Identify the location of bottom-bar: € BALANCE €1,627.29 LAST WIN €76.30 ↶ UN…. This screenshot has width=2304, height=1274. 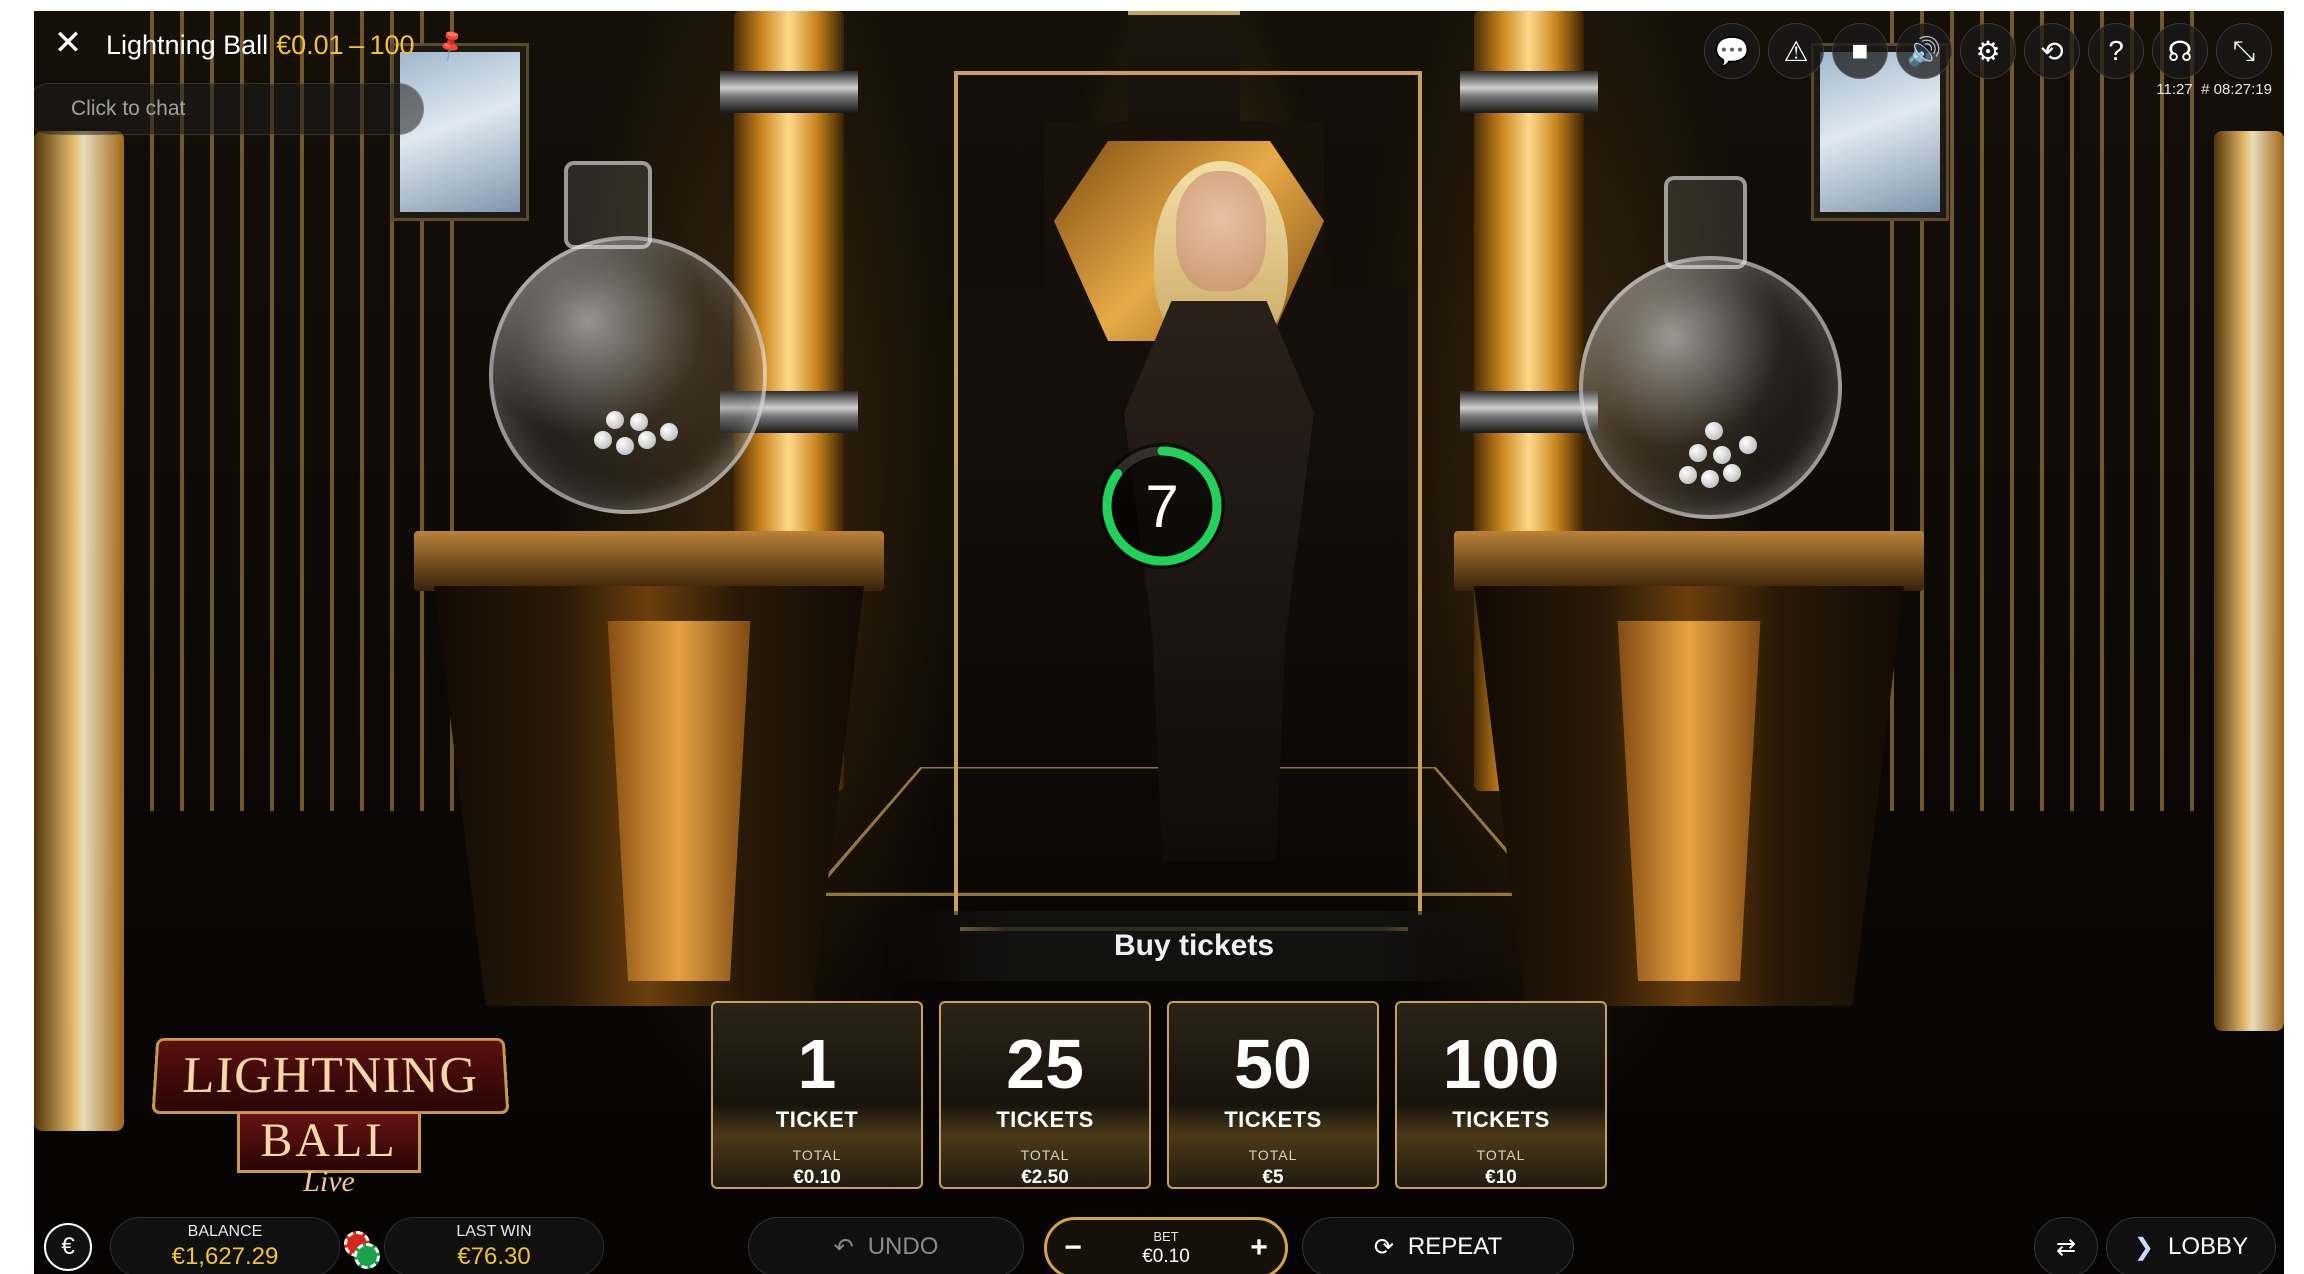
(1159, 1242).